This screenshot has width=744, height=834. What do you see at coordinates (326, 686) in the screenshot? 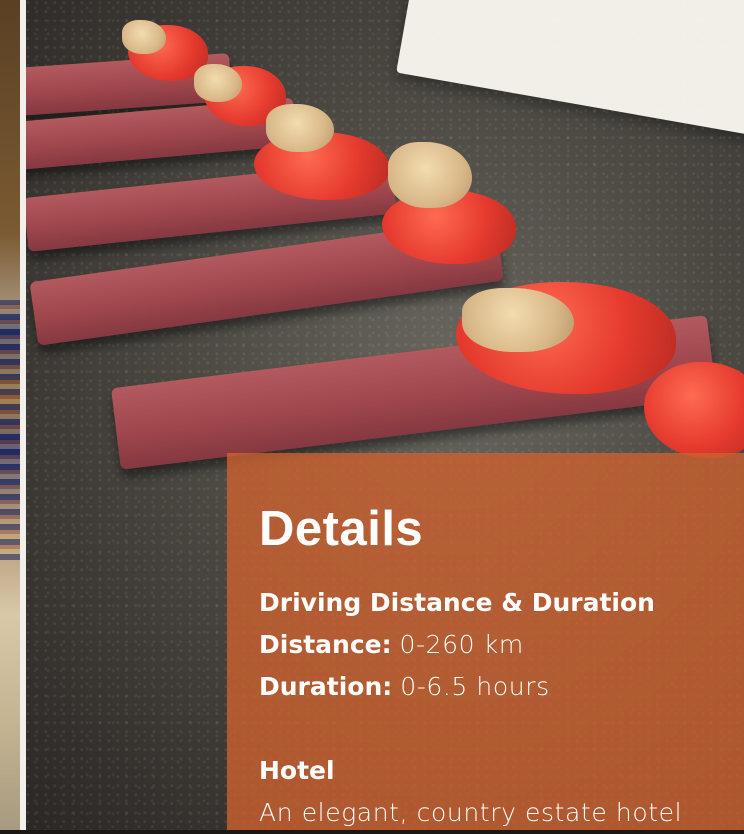
I see `duration-label: Duration:` at bounding box center [326, 686].